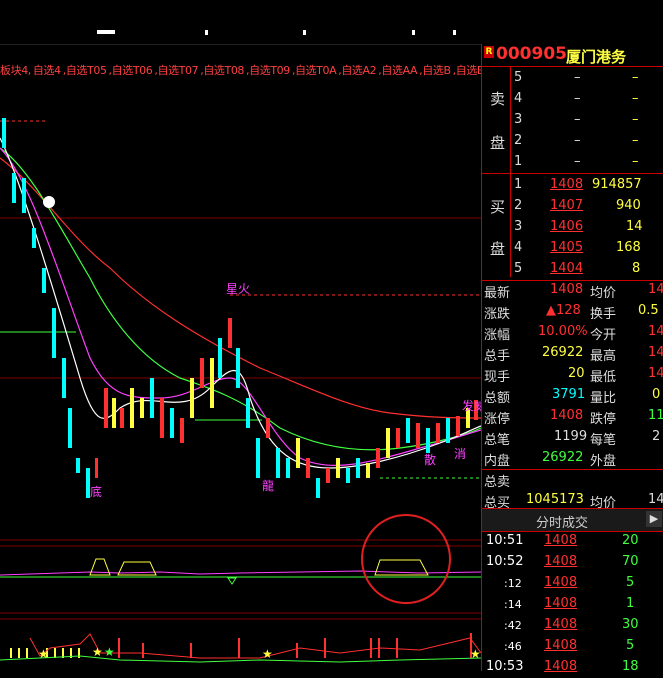 This screenshot has width=663, height=678. I want to click on quote-row-amount: 总额 3791 量比 0, so click(572, 396).